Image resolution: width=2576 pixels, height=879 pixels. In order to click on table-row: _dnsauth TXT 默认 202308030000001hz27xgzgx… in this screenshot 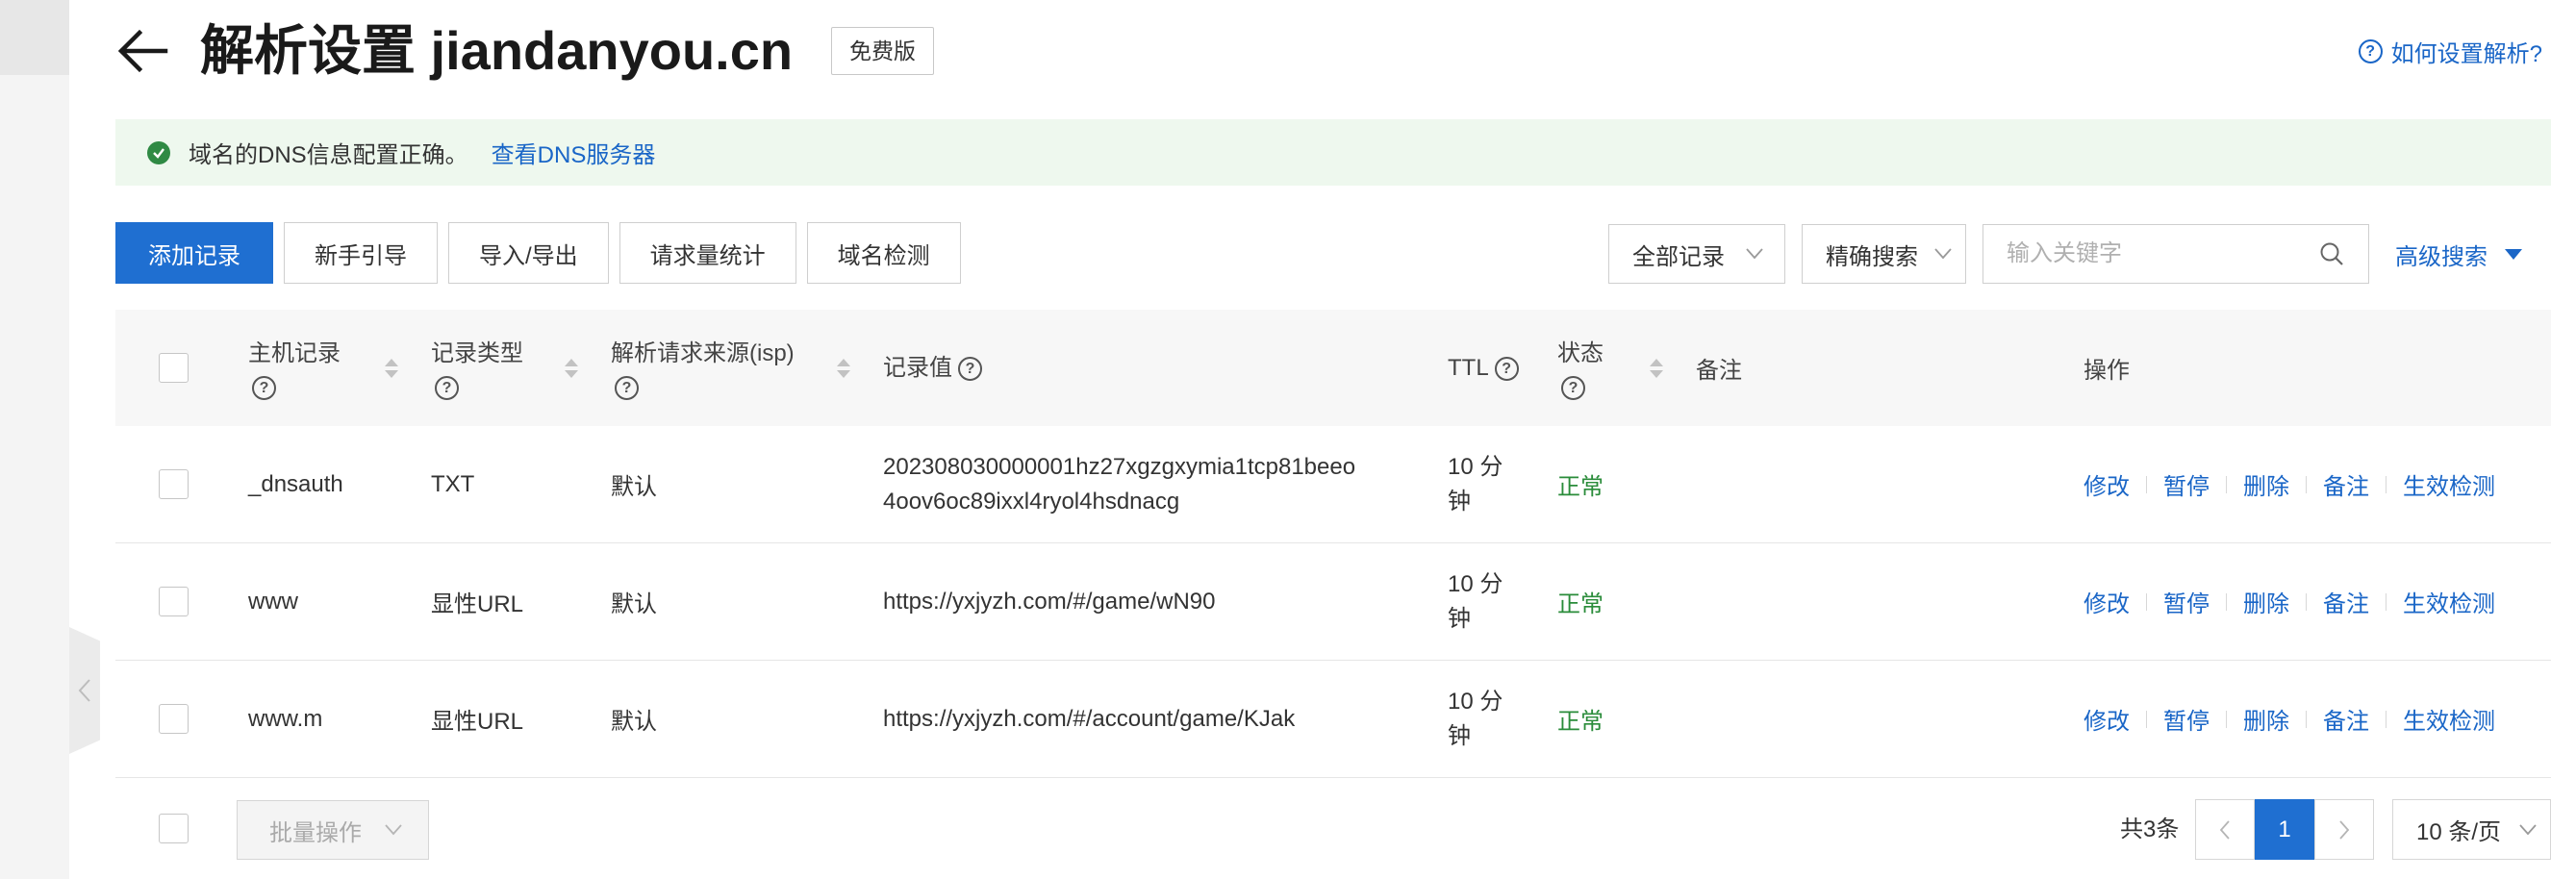, I will do `click(1333, 484)`.